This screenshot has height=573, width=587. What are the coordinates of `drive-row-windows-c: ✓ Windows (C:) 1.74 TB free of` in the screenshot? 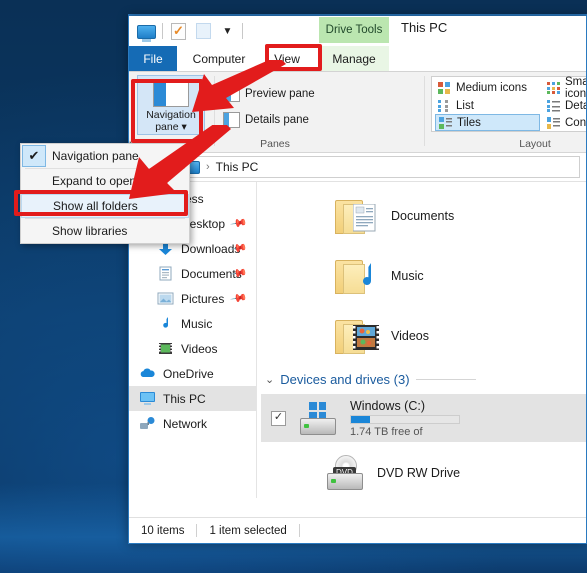 It's located at (423, 418).